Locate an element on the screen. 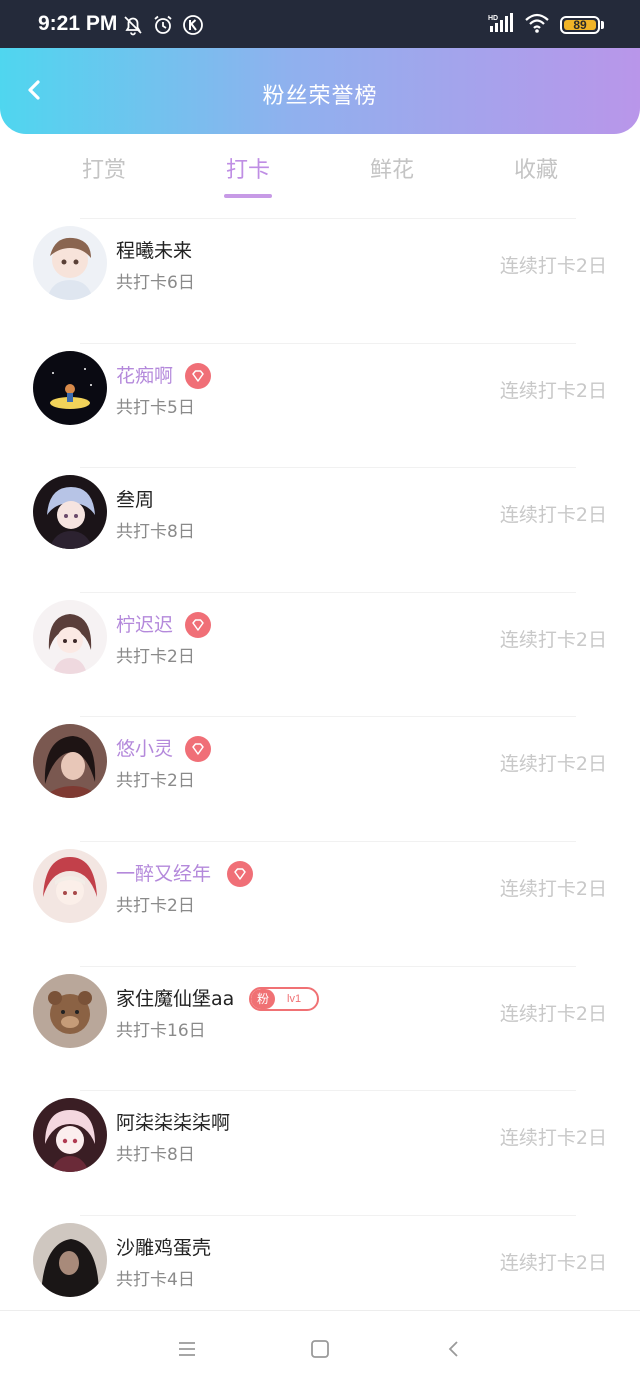 Image resolution: width=640 pixels, height=1387 pixels. back-nav-button is located at coordinates (454, 1349).